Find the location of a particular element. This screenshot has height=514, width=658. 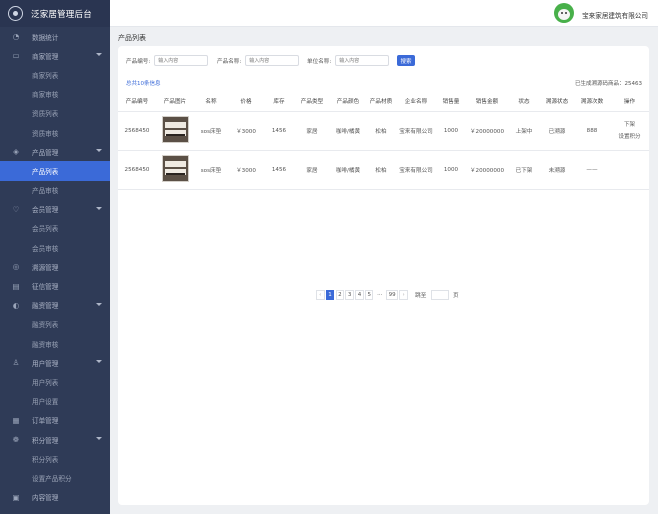

filter-product-name: 产品名称: is located at coordinates (258, 60).